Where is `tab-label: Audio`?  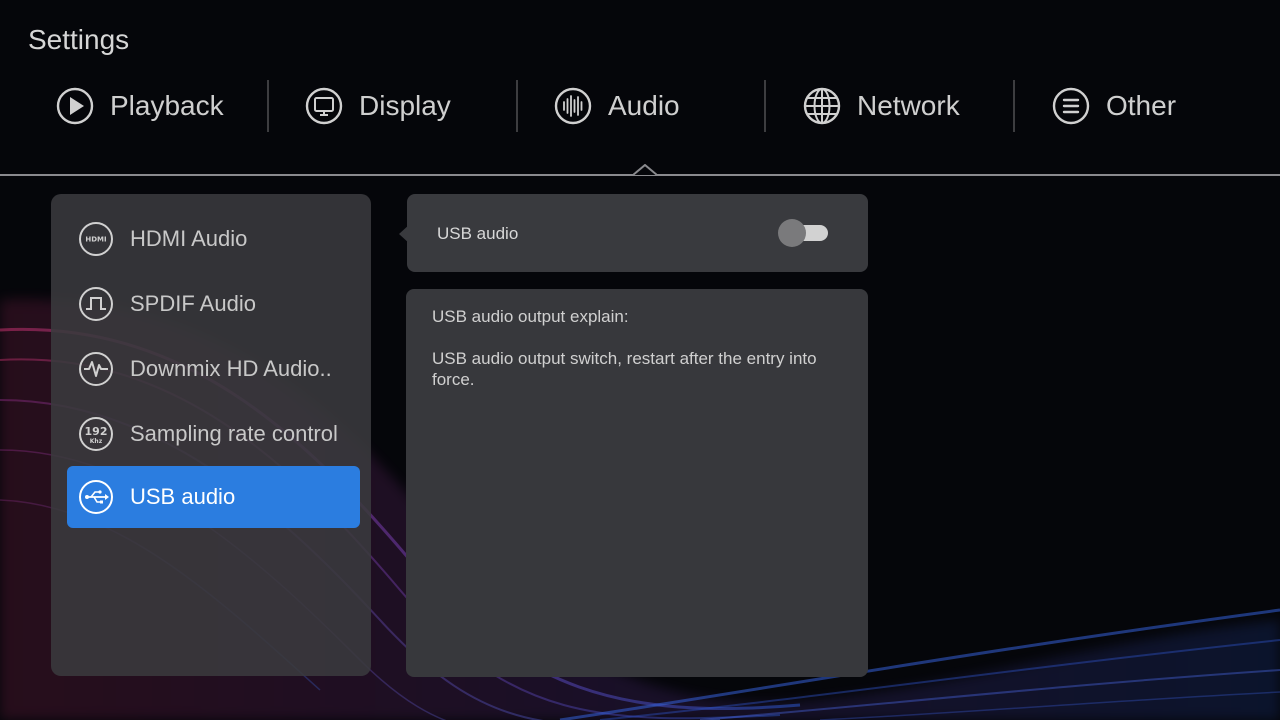 tab-label: Audio is located at coordinates (644, 105).